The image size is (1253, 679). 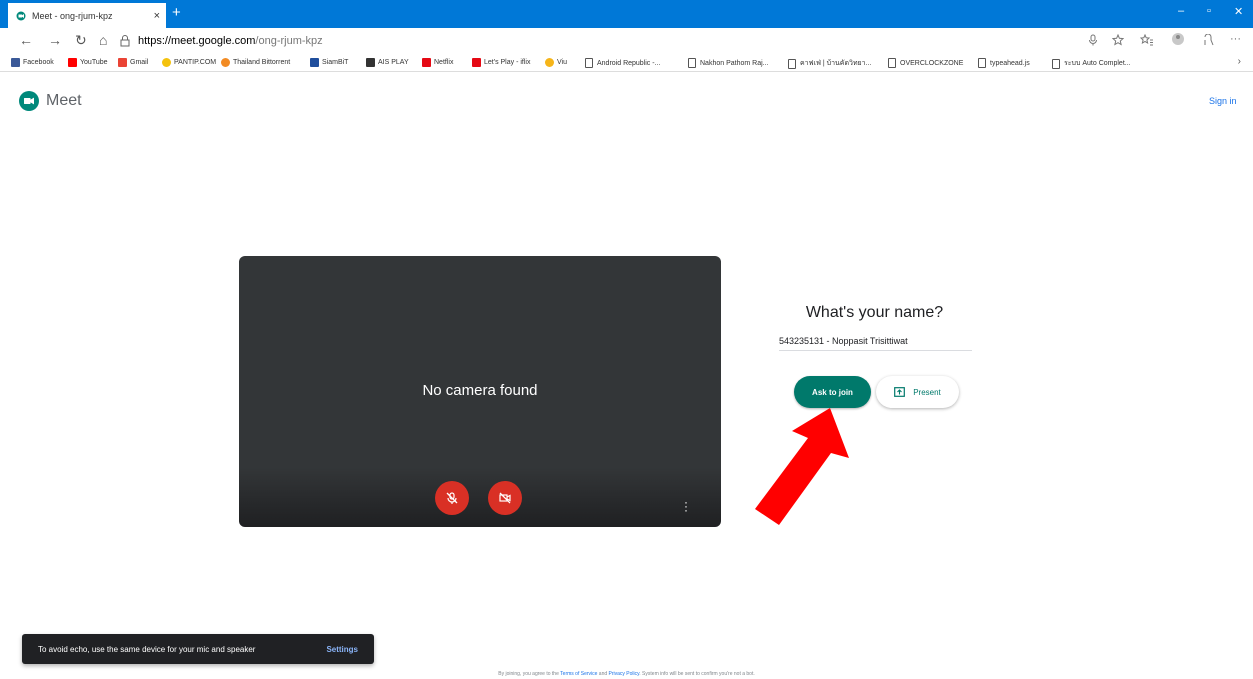 I want to click on browser-tab-bar: Meet - ong-rjum-kpz × + – ▫ ✕, so click(x=626, y=14).